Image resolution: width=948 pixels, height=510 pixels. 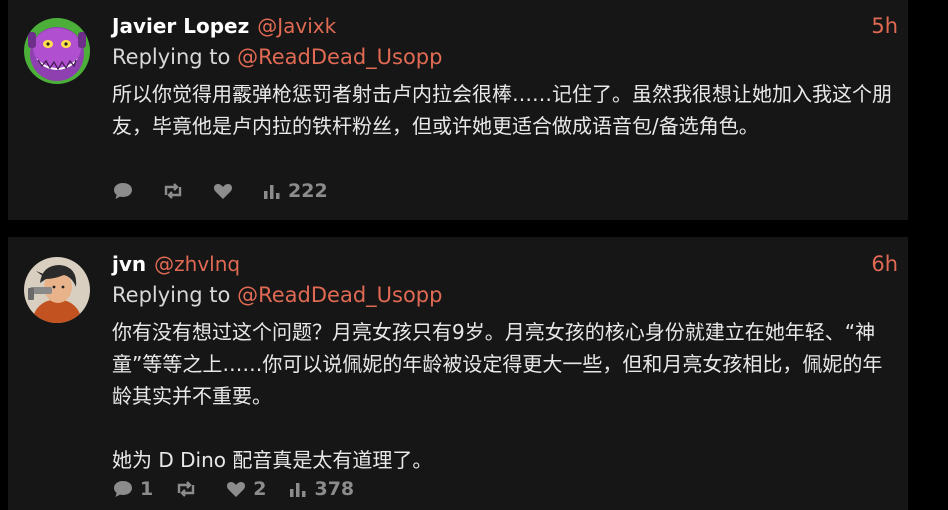 I want to click on timestamp: 6h, so click(x=884, y=264).